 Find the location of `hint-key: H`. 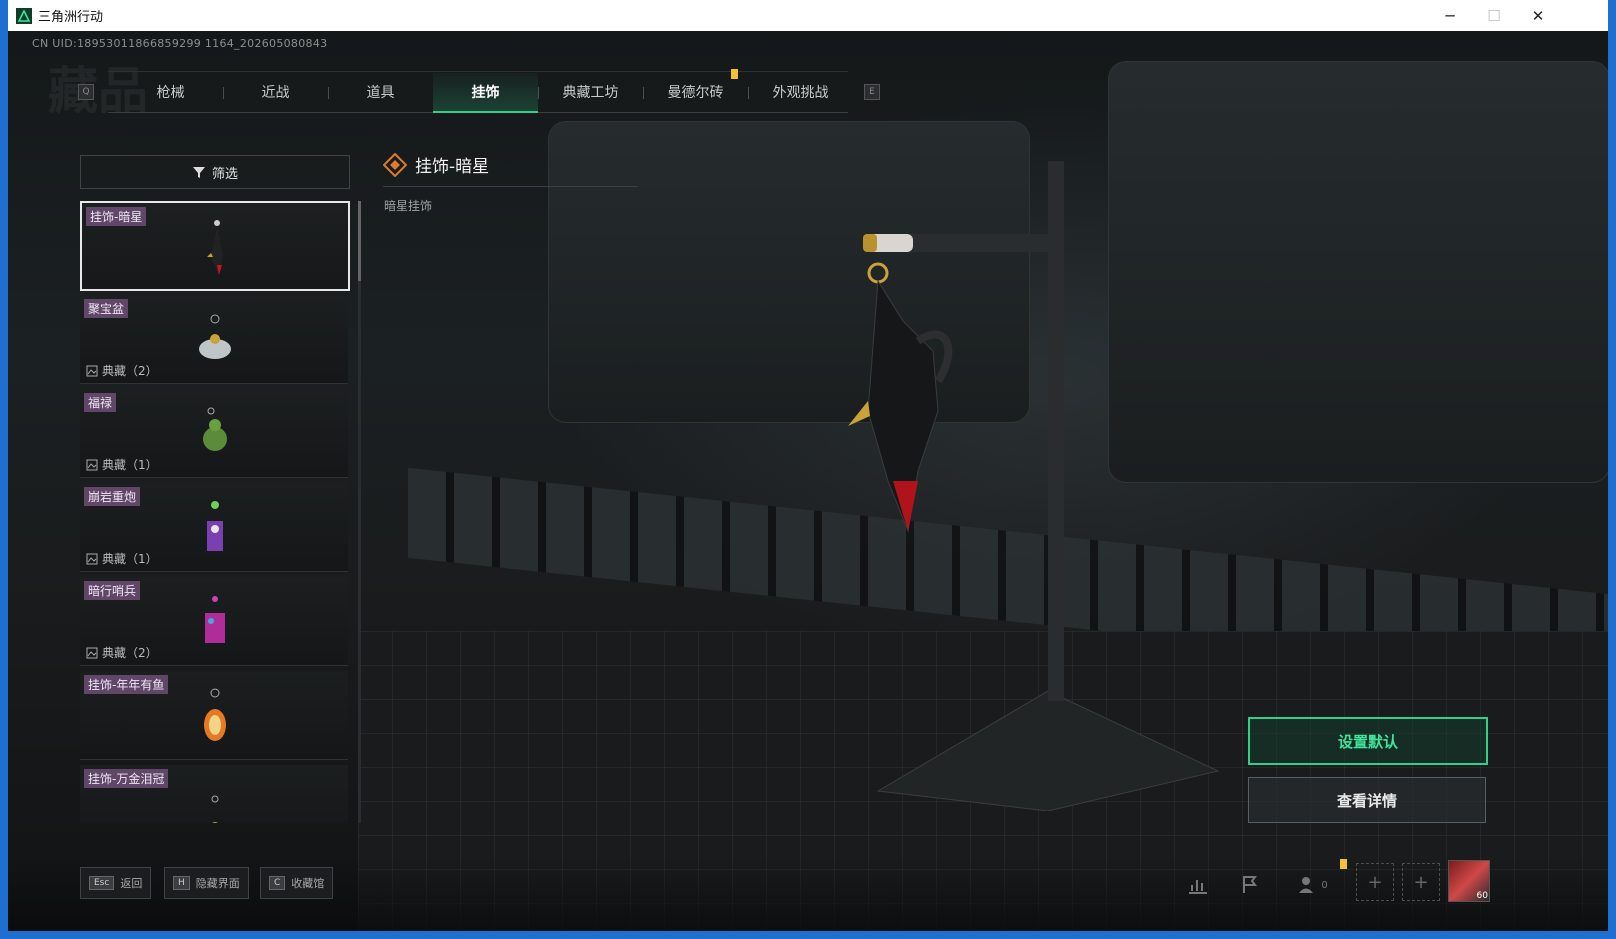

hint-key: H is located at coordinates (181, 883).